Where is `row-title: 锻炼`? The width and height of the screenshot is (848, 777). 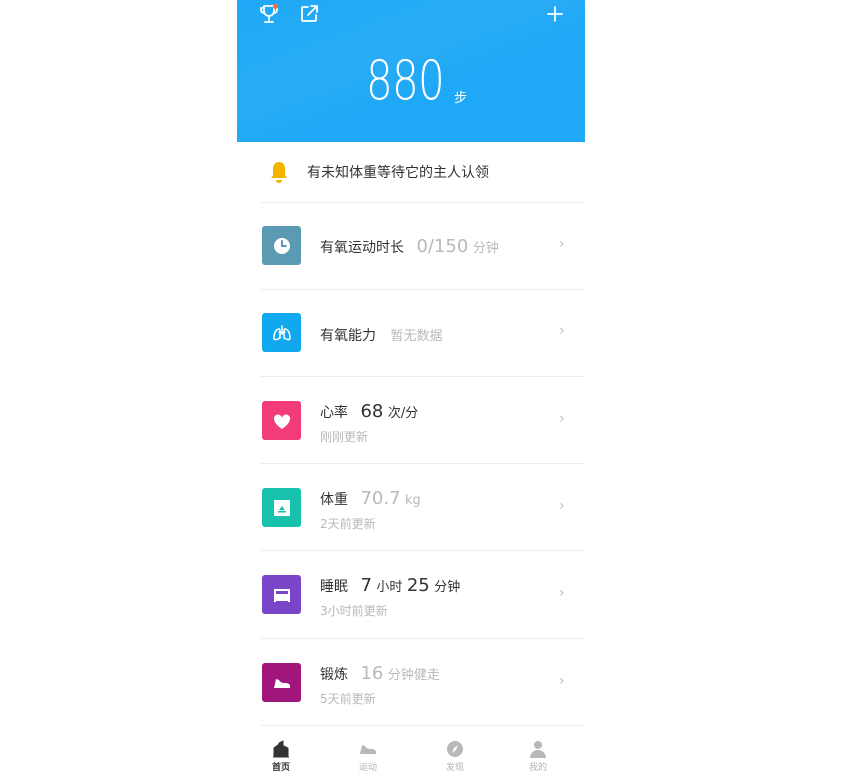
row-title: 锻炼 is located at coordinates (334, 675).